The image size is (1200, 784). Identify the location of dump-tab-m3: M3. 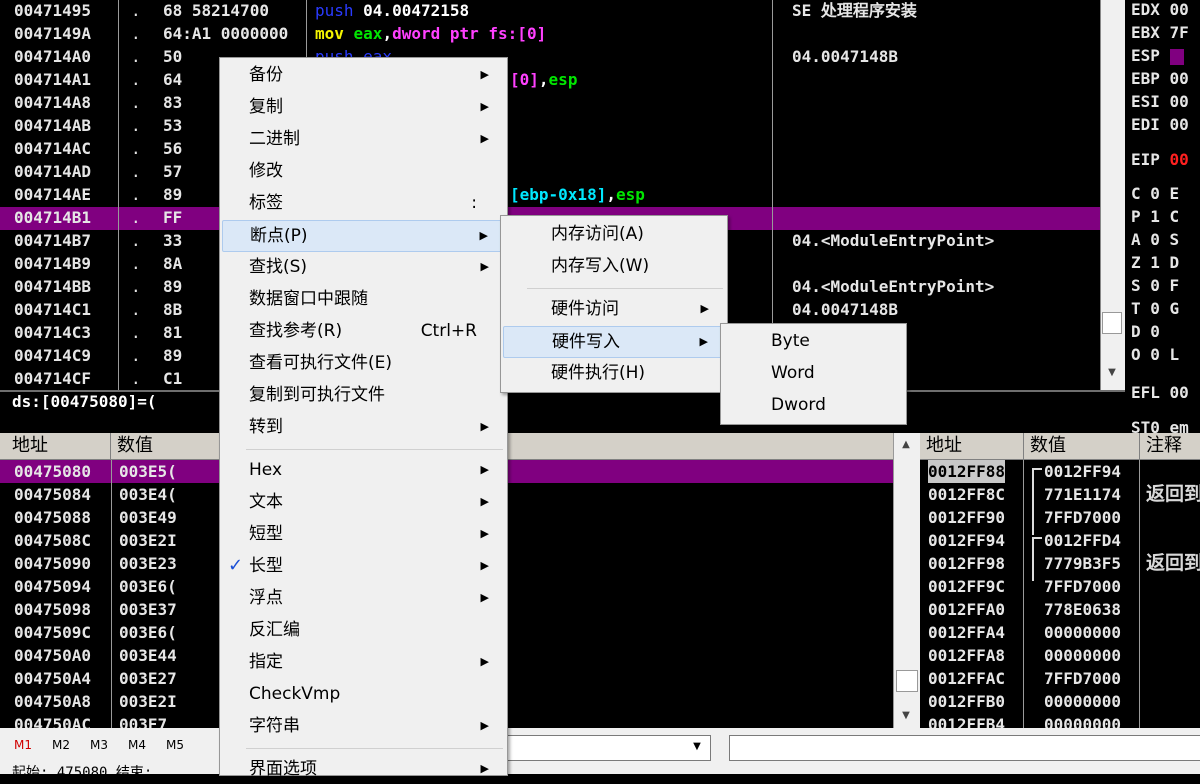
(99, 745).